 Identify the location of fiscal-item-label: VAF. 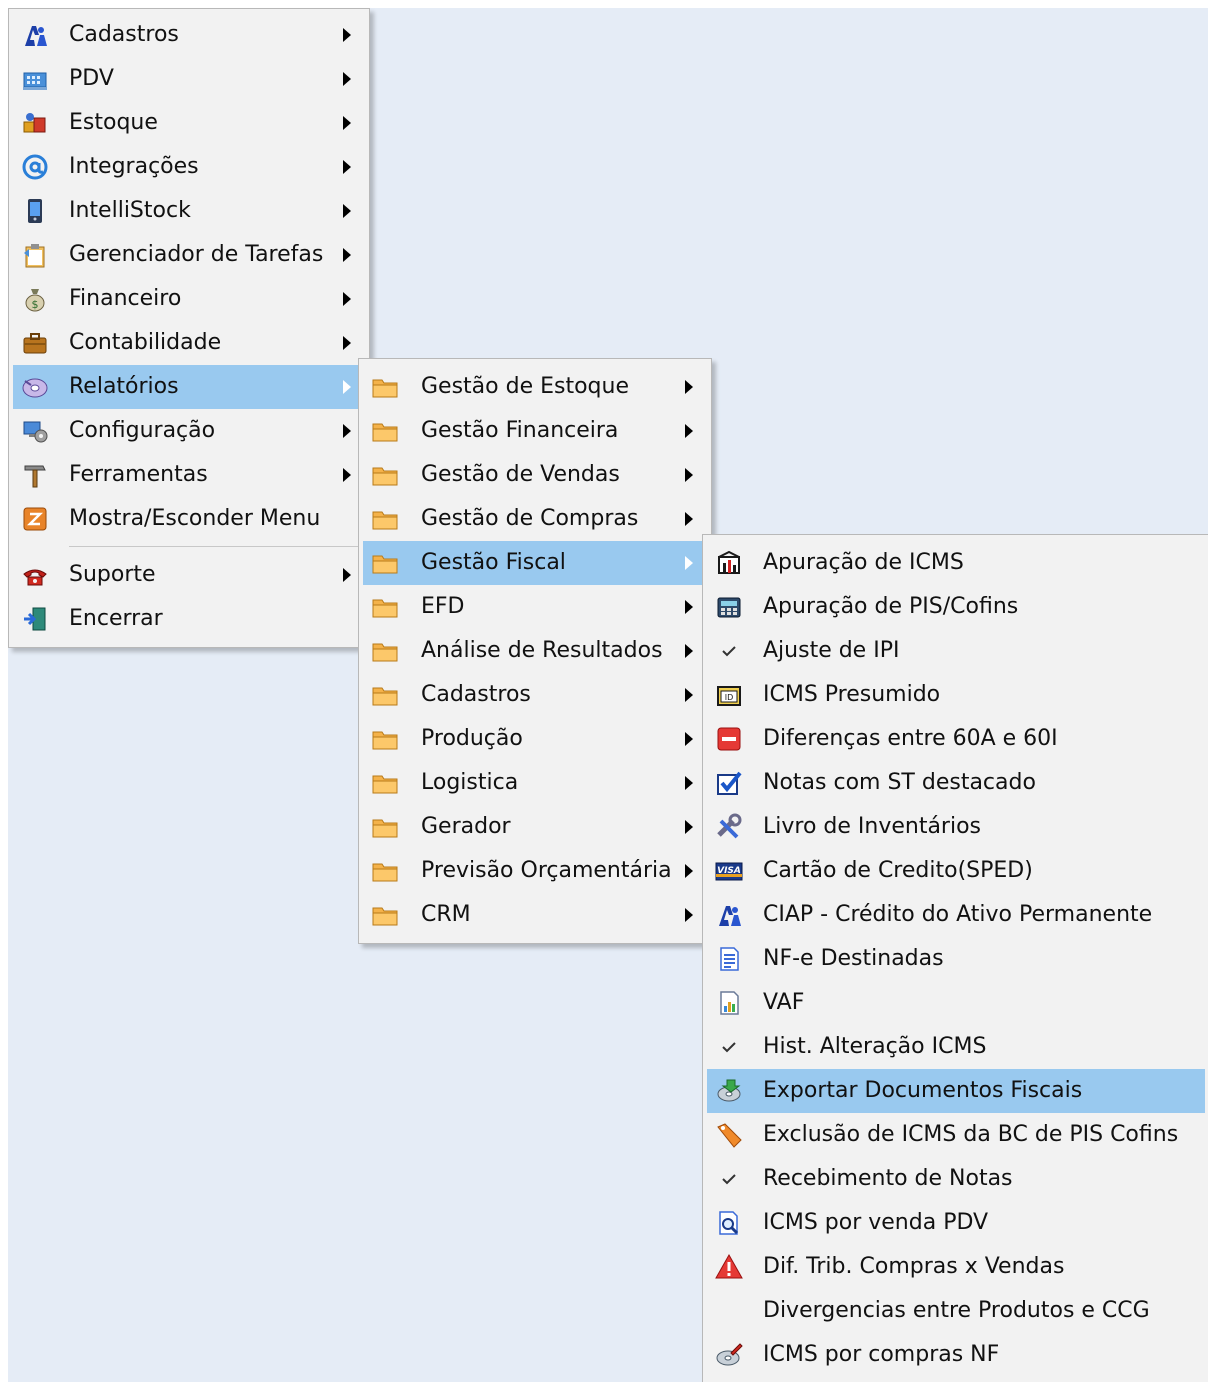
(784, 1002).